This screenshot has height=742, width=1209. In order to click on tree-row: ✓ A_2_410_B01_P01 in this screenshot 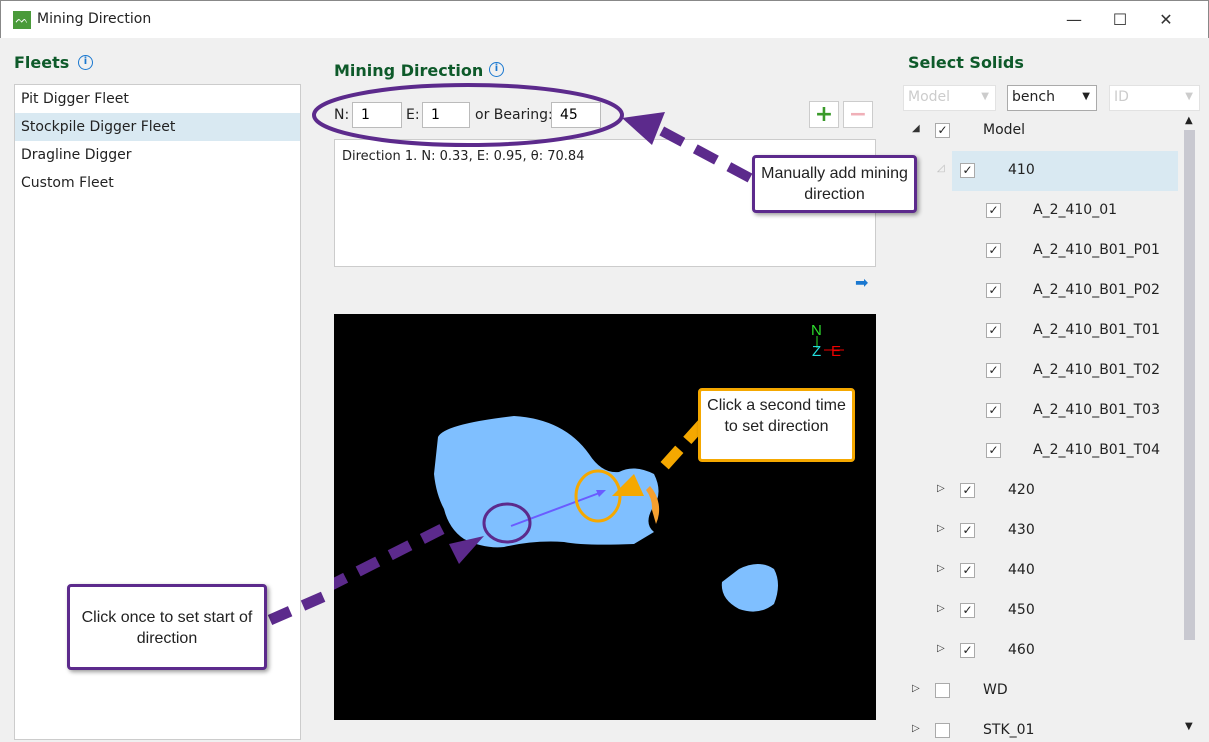, I will do `click(1040, 251)`.